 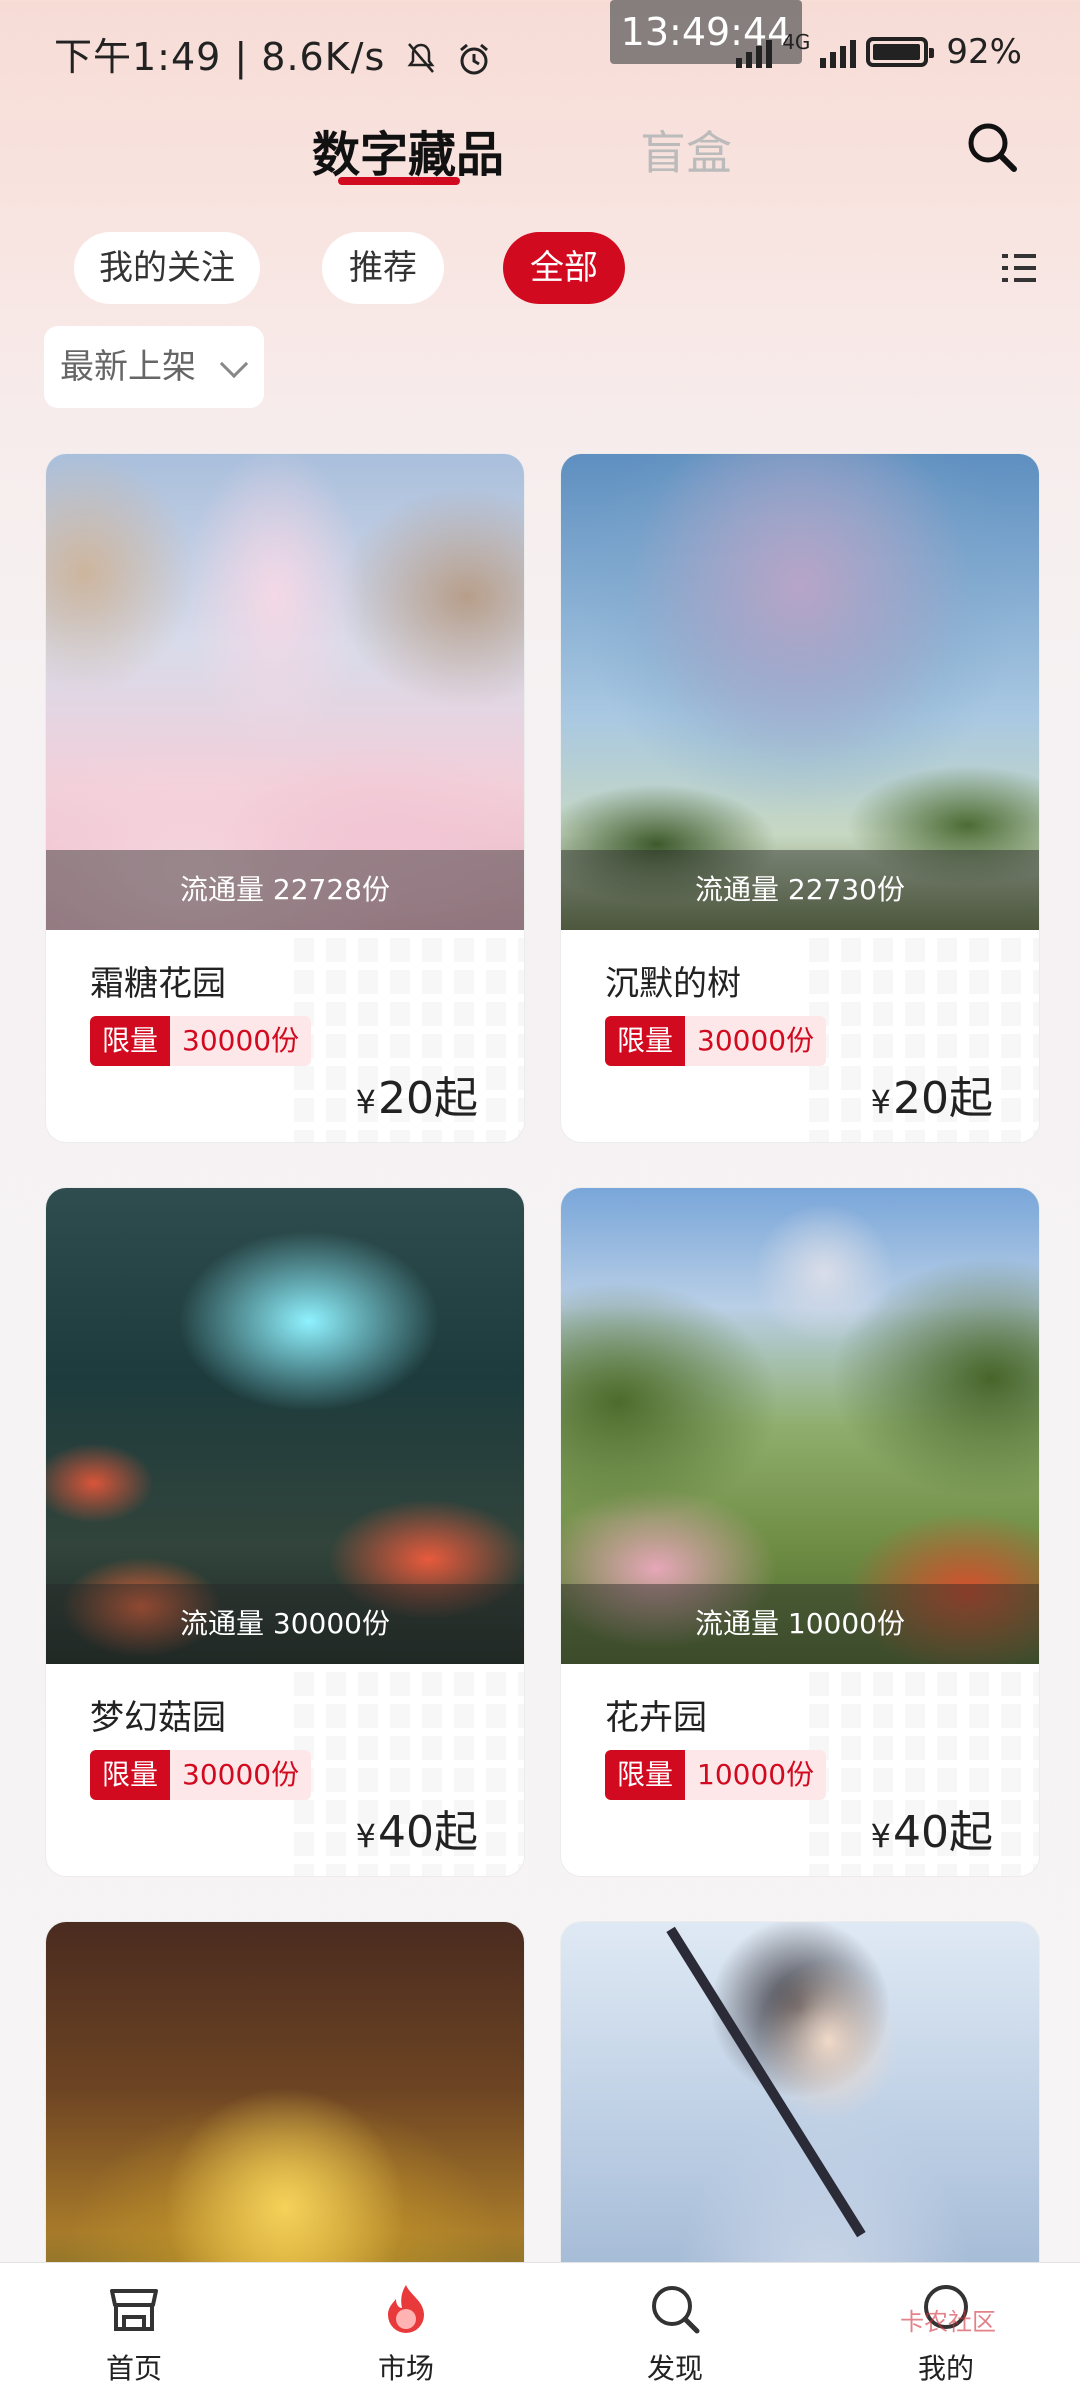 What do you see at coordinates (406, 2309) in the screenshot?
I see `flame-icon` at bounding box center [406, 2309].